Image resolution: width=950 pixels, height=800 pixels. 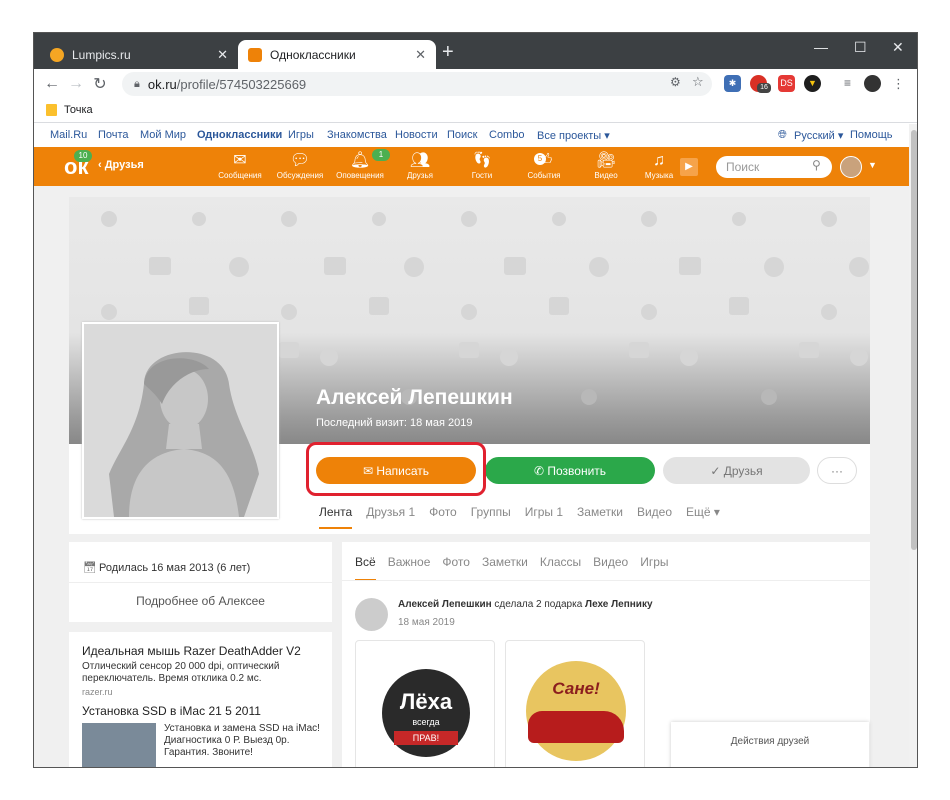 What do you see at coordinates (898, 47) in the screenshot?
I see `close-window-button: ✕` at bounding box center [898, 47].